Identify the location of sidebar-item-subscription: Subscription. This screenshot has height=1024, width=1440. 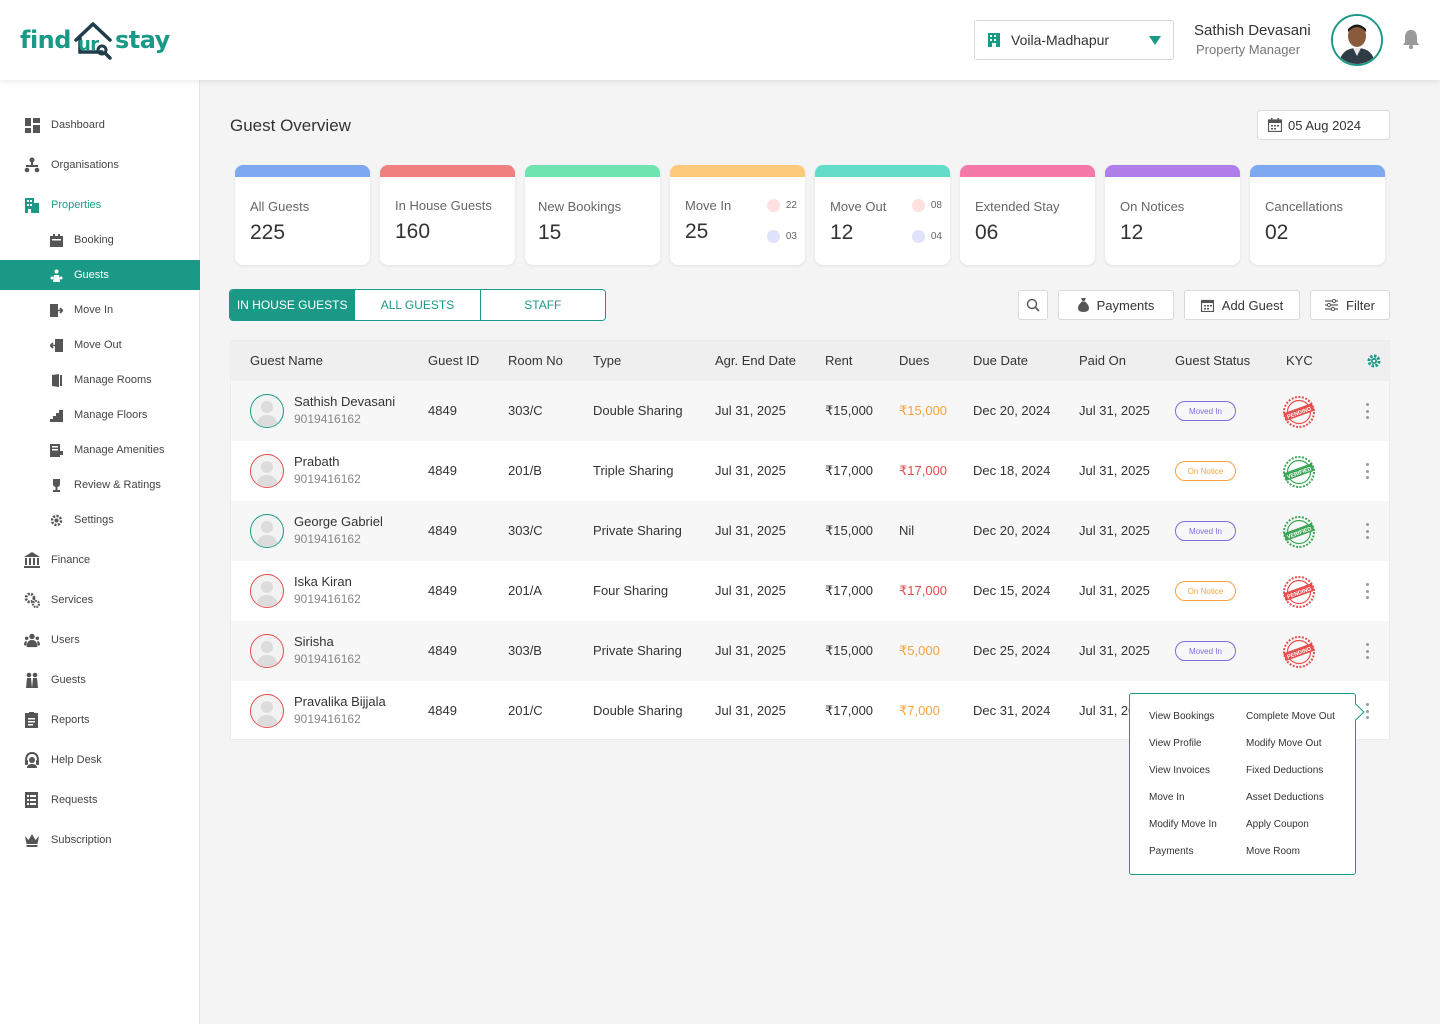
(100, 840).